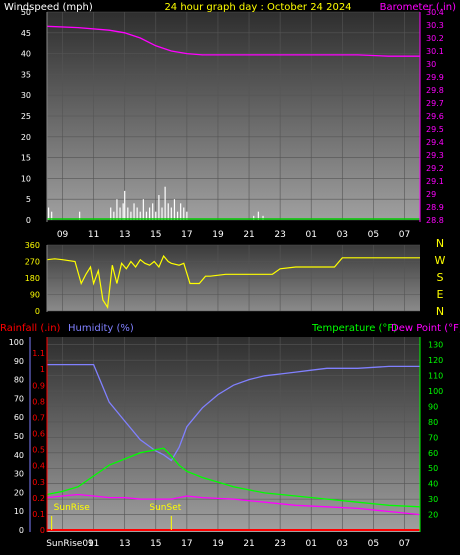 Image resolution: width=460 pixels, height=555 pixels. I want to click on compass-label: W, so click(440, 260).